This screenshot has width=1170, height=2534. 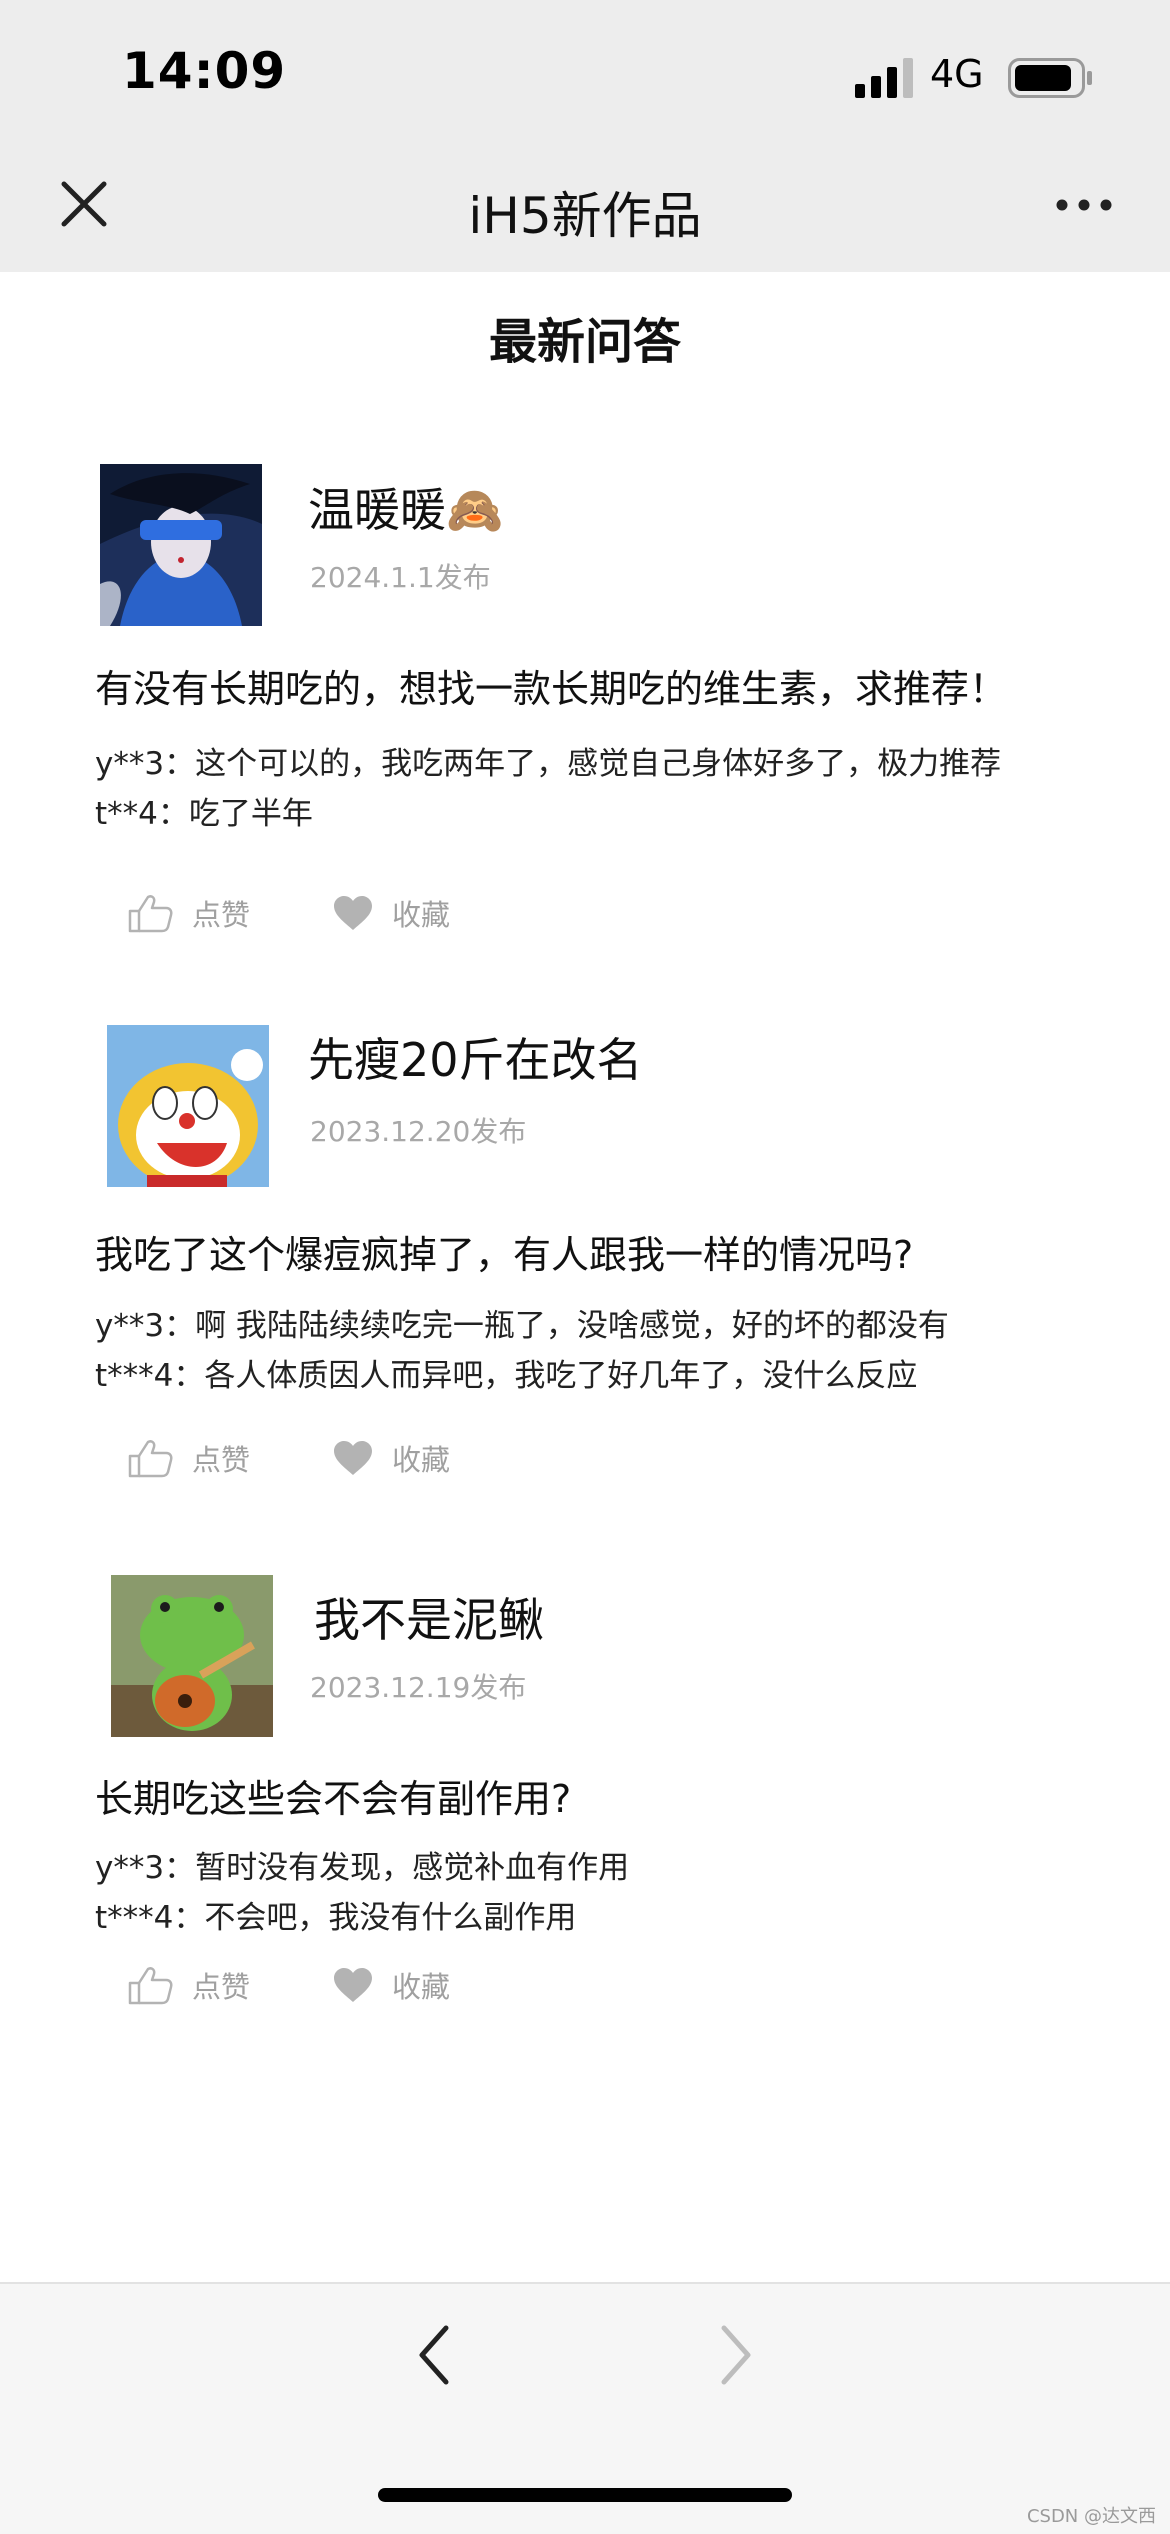 I want to click on forward-arrow-icon, so click(x=735, y=2355).